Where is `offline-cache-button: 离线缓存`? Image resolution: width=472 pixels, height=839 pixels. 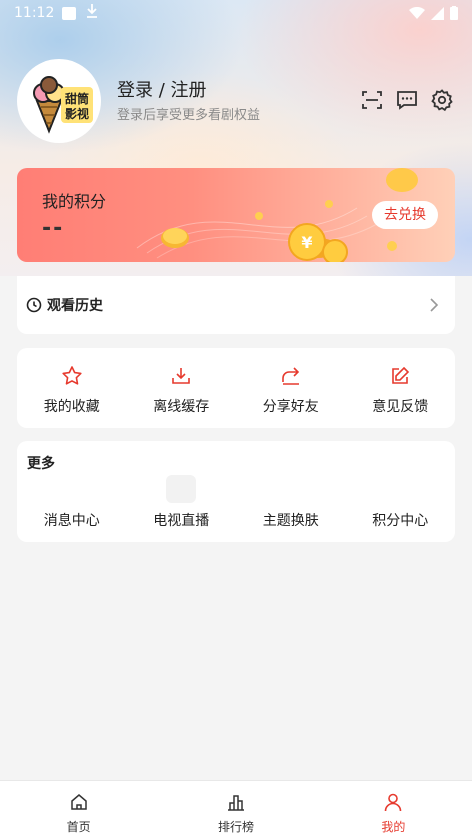
offline-cache-button: 离线缓存 is located at coordinates (182, 388).